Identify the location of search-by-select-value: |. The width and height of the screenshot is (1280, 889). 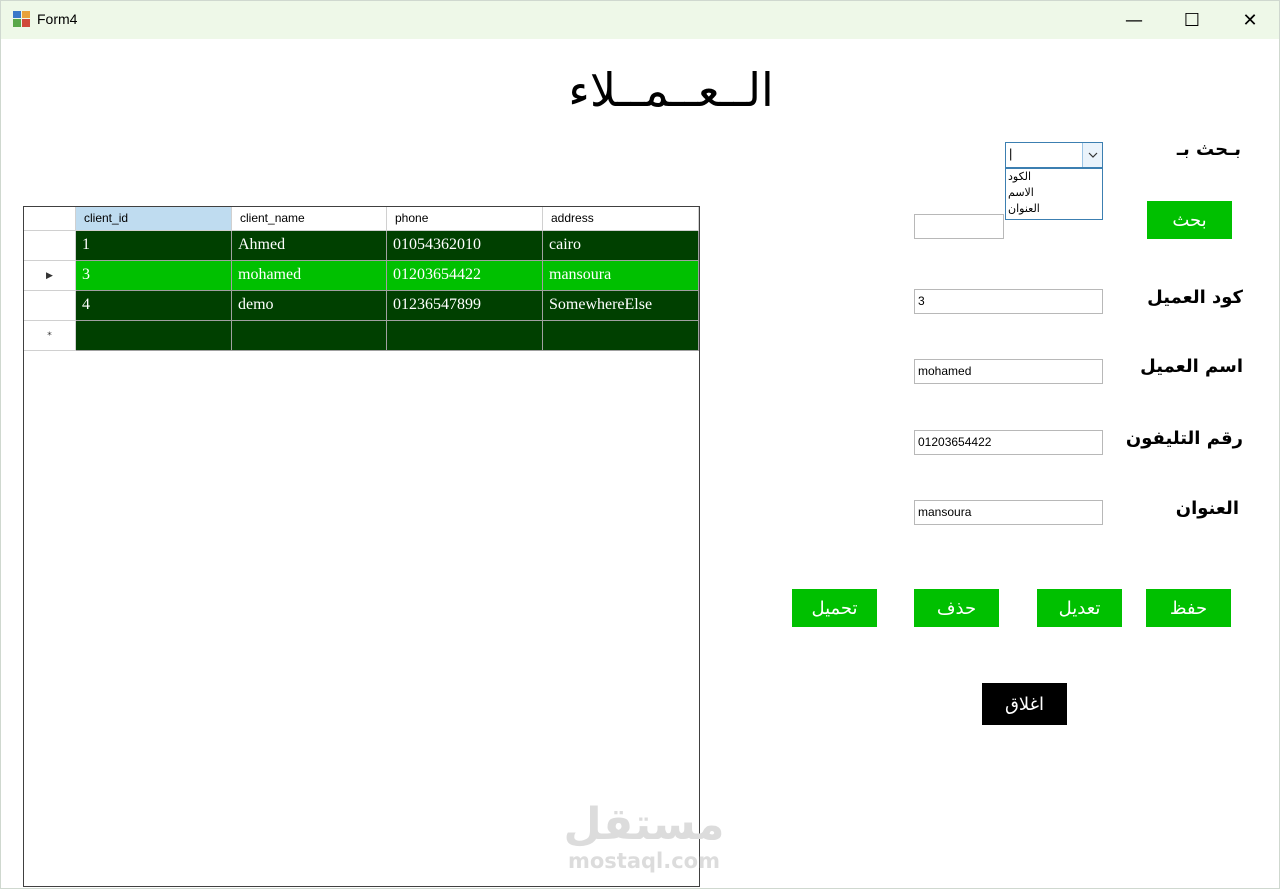
(1011, 153).